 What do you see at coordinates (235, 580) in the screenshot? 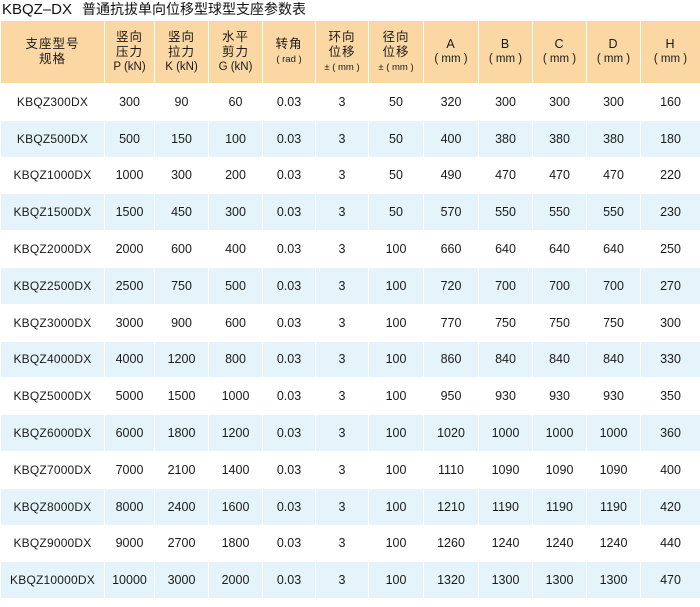
I see `value-cell: 2000` at bounding box center [235, 580].